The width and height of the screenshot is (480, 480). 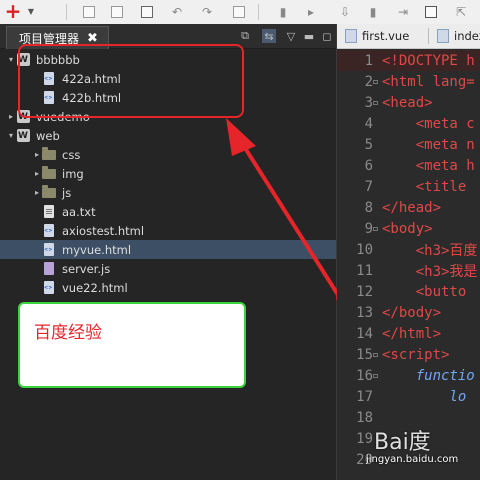 What do you see at coordinates (291, 36) in the screenshot?
I see `view-menu-icon: ▽` at bounding box center [291, 36].